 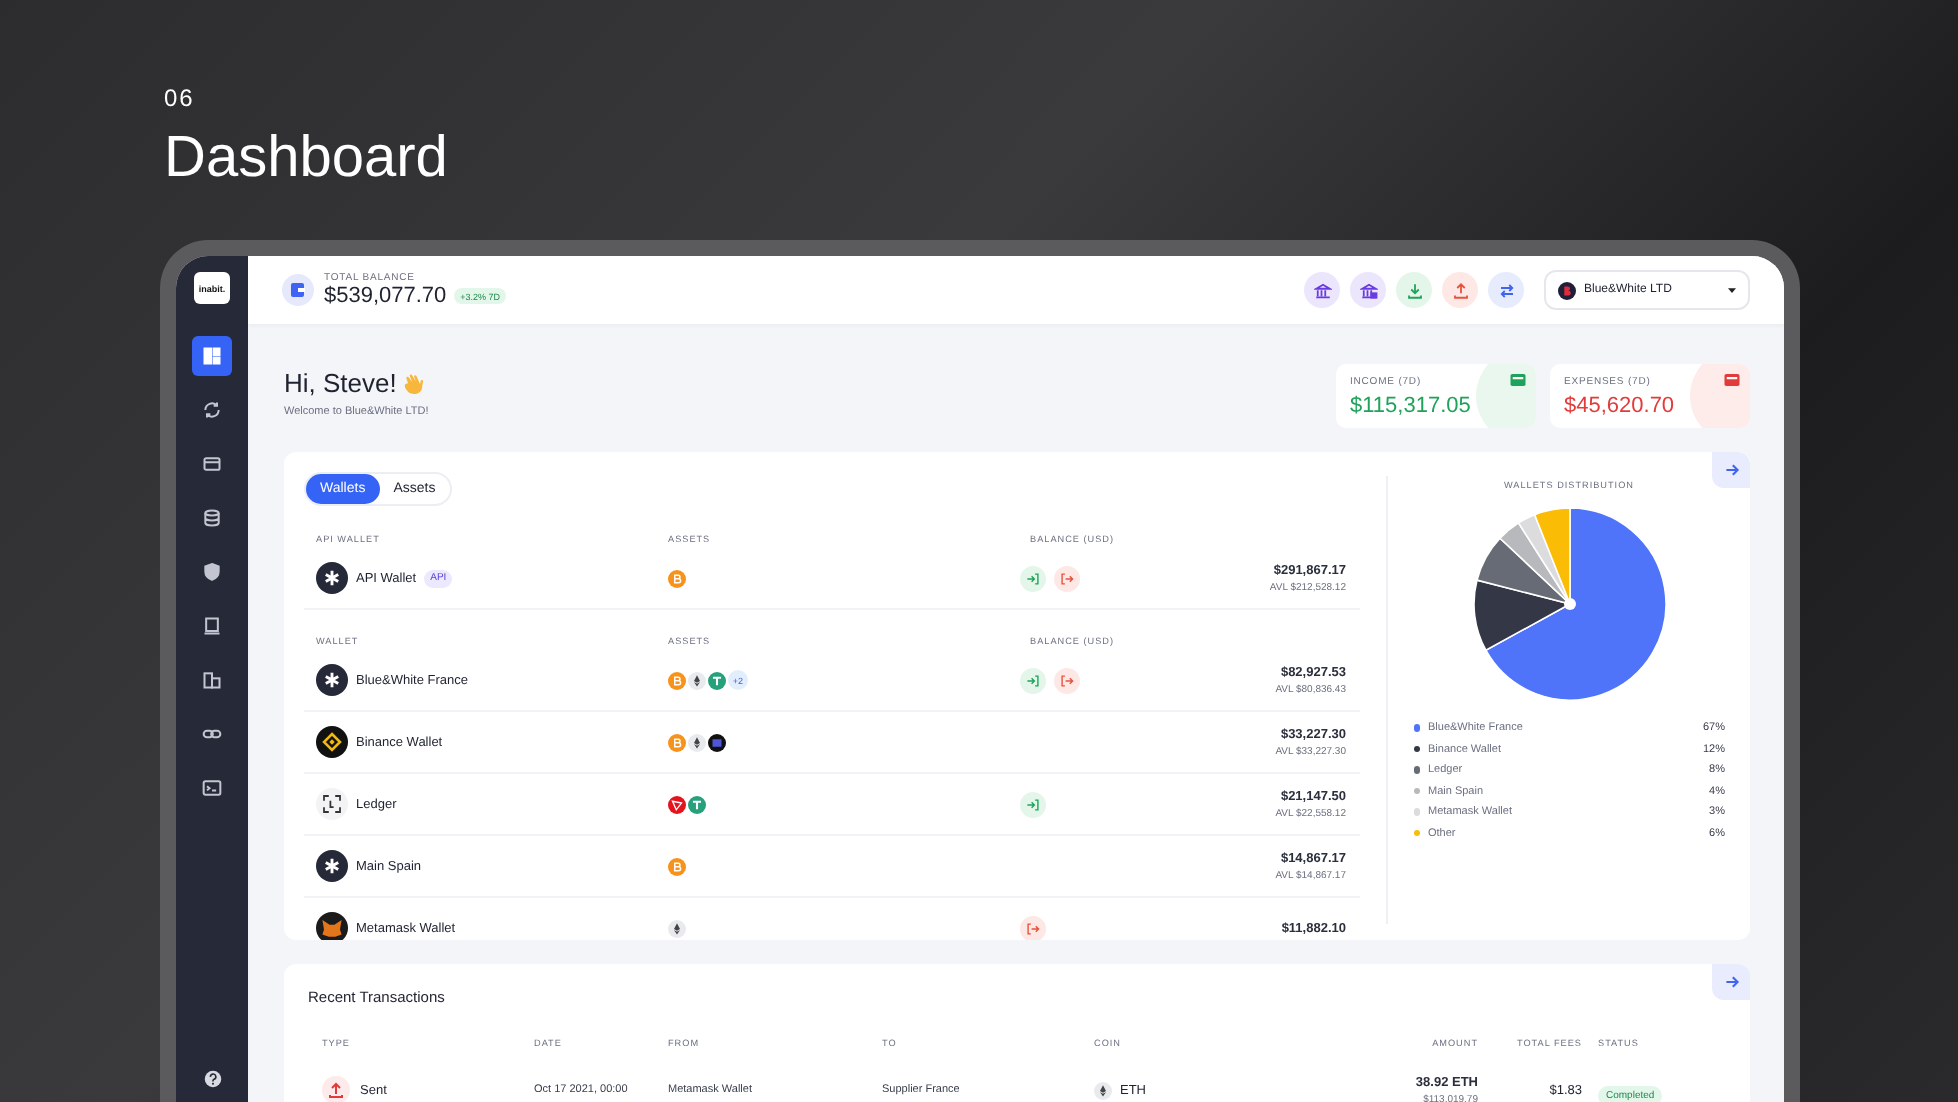 I want to click on diamond-logo-icon, so click(x=332, y=742).